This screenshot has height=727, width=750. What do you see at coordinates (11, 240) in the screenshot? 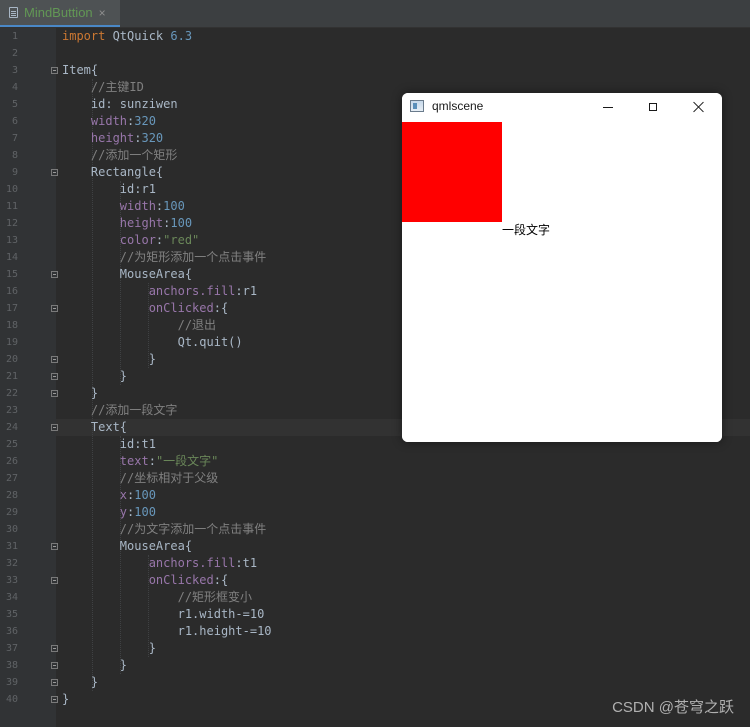
I see `line-number: 13` at bounding box center [11, 240].